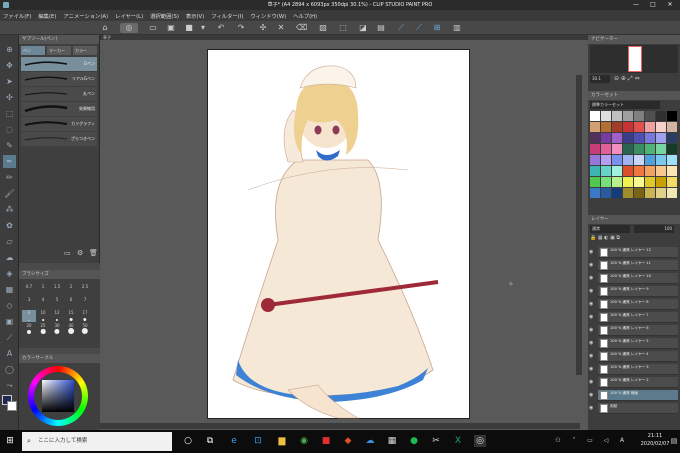 The image size is (680, 453). I want to click on edge-icon: e, so click(234, 441).